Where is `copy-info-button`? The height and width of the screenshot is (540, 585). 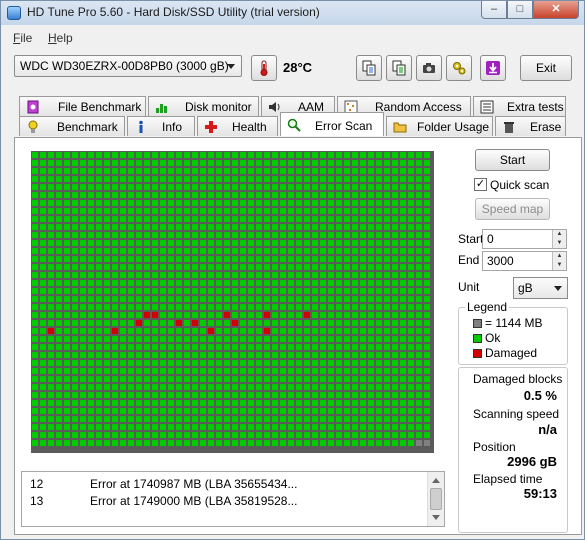 copy-info-button is located at coordinates (369, 68).